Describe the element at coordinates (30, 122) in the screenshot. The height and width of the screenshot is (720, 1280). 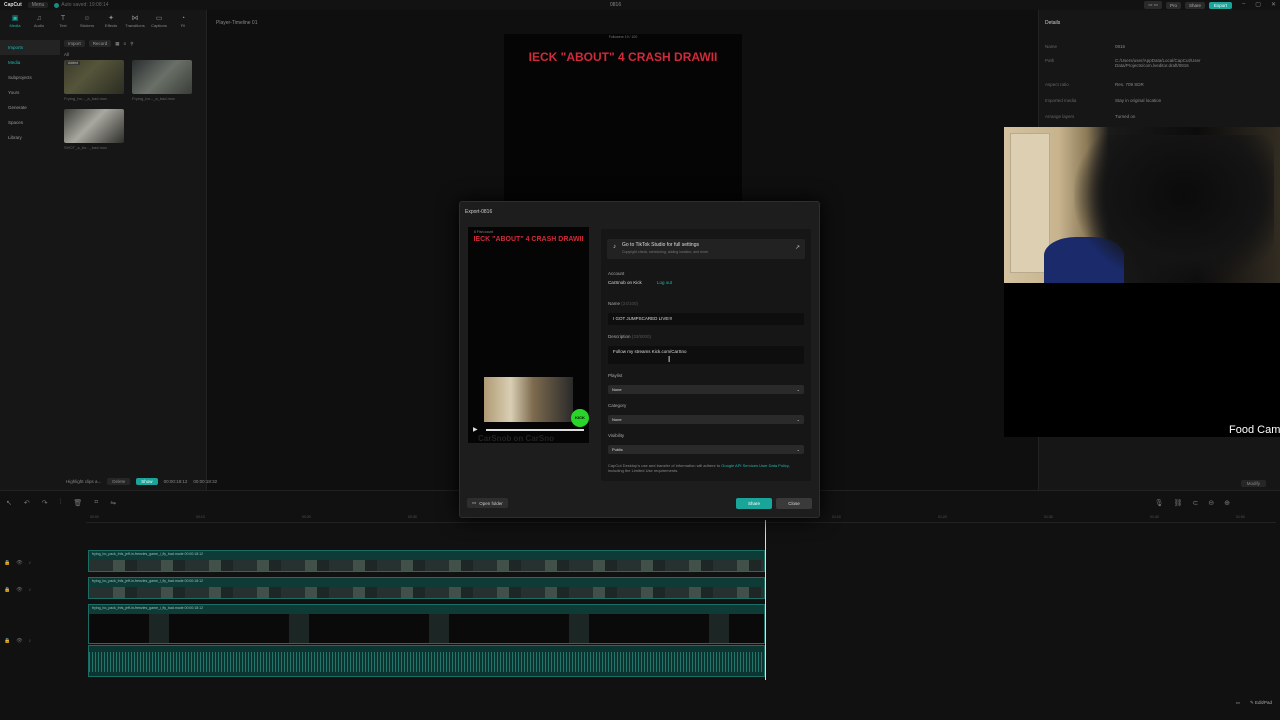
I see `sidenav-spaces: Spaces` at that location.